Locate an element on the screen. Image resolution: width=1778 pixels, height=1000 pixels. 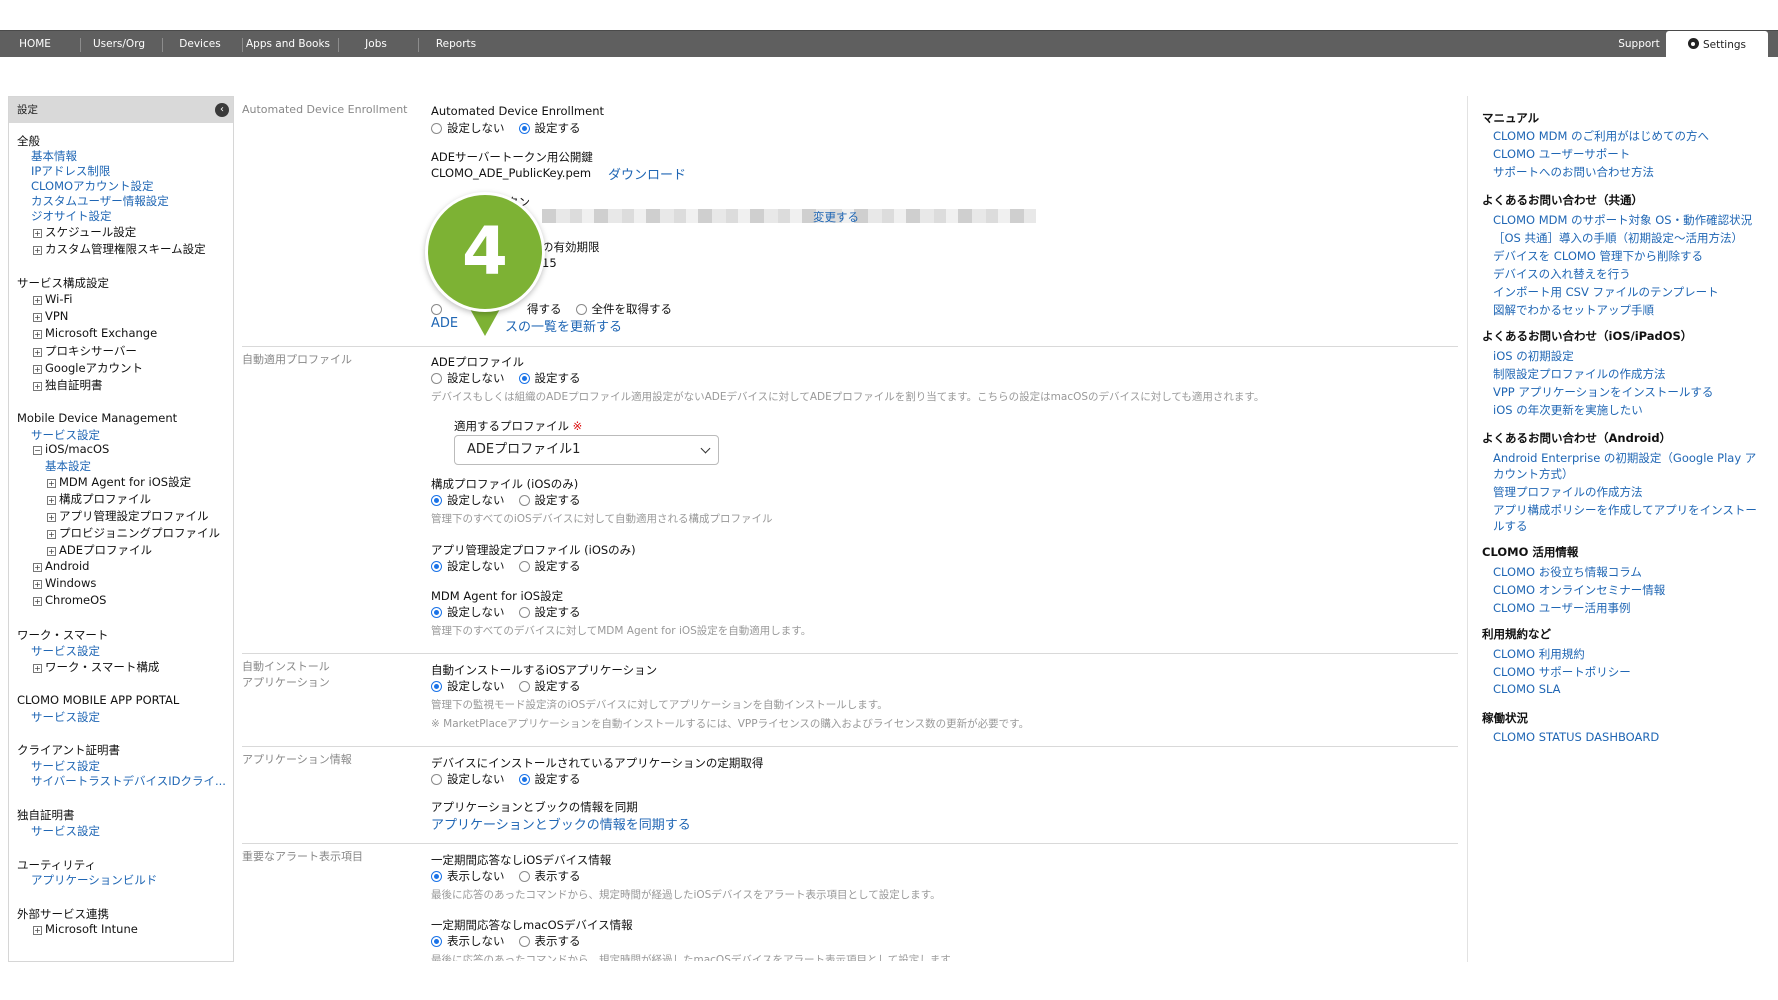
sidebar-tree-google-account: + Googleアカウント is located at coordinates (88, 368).